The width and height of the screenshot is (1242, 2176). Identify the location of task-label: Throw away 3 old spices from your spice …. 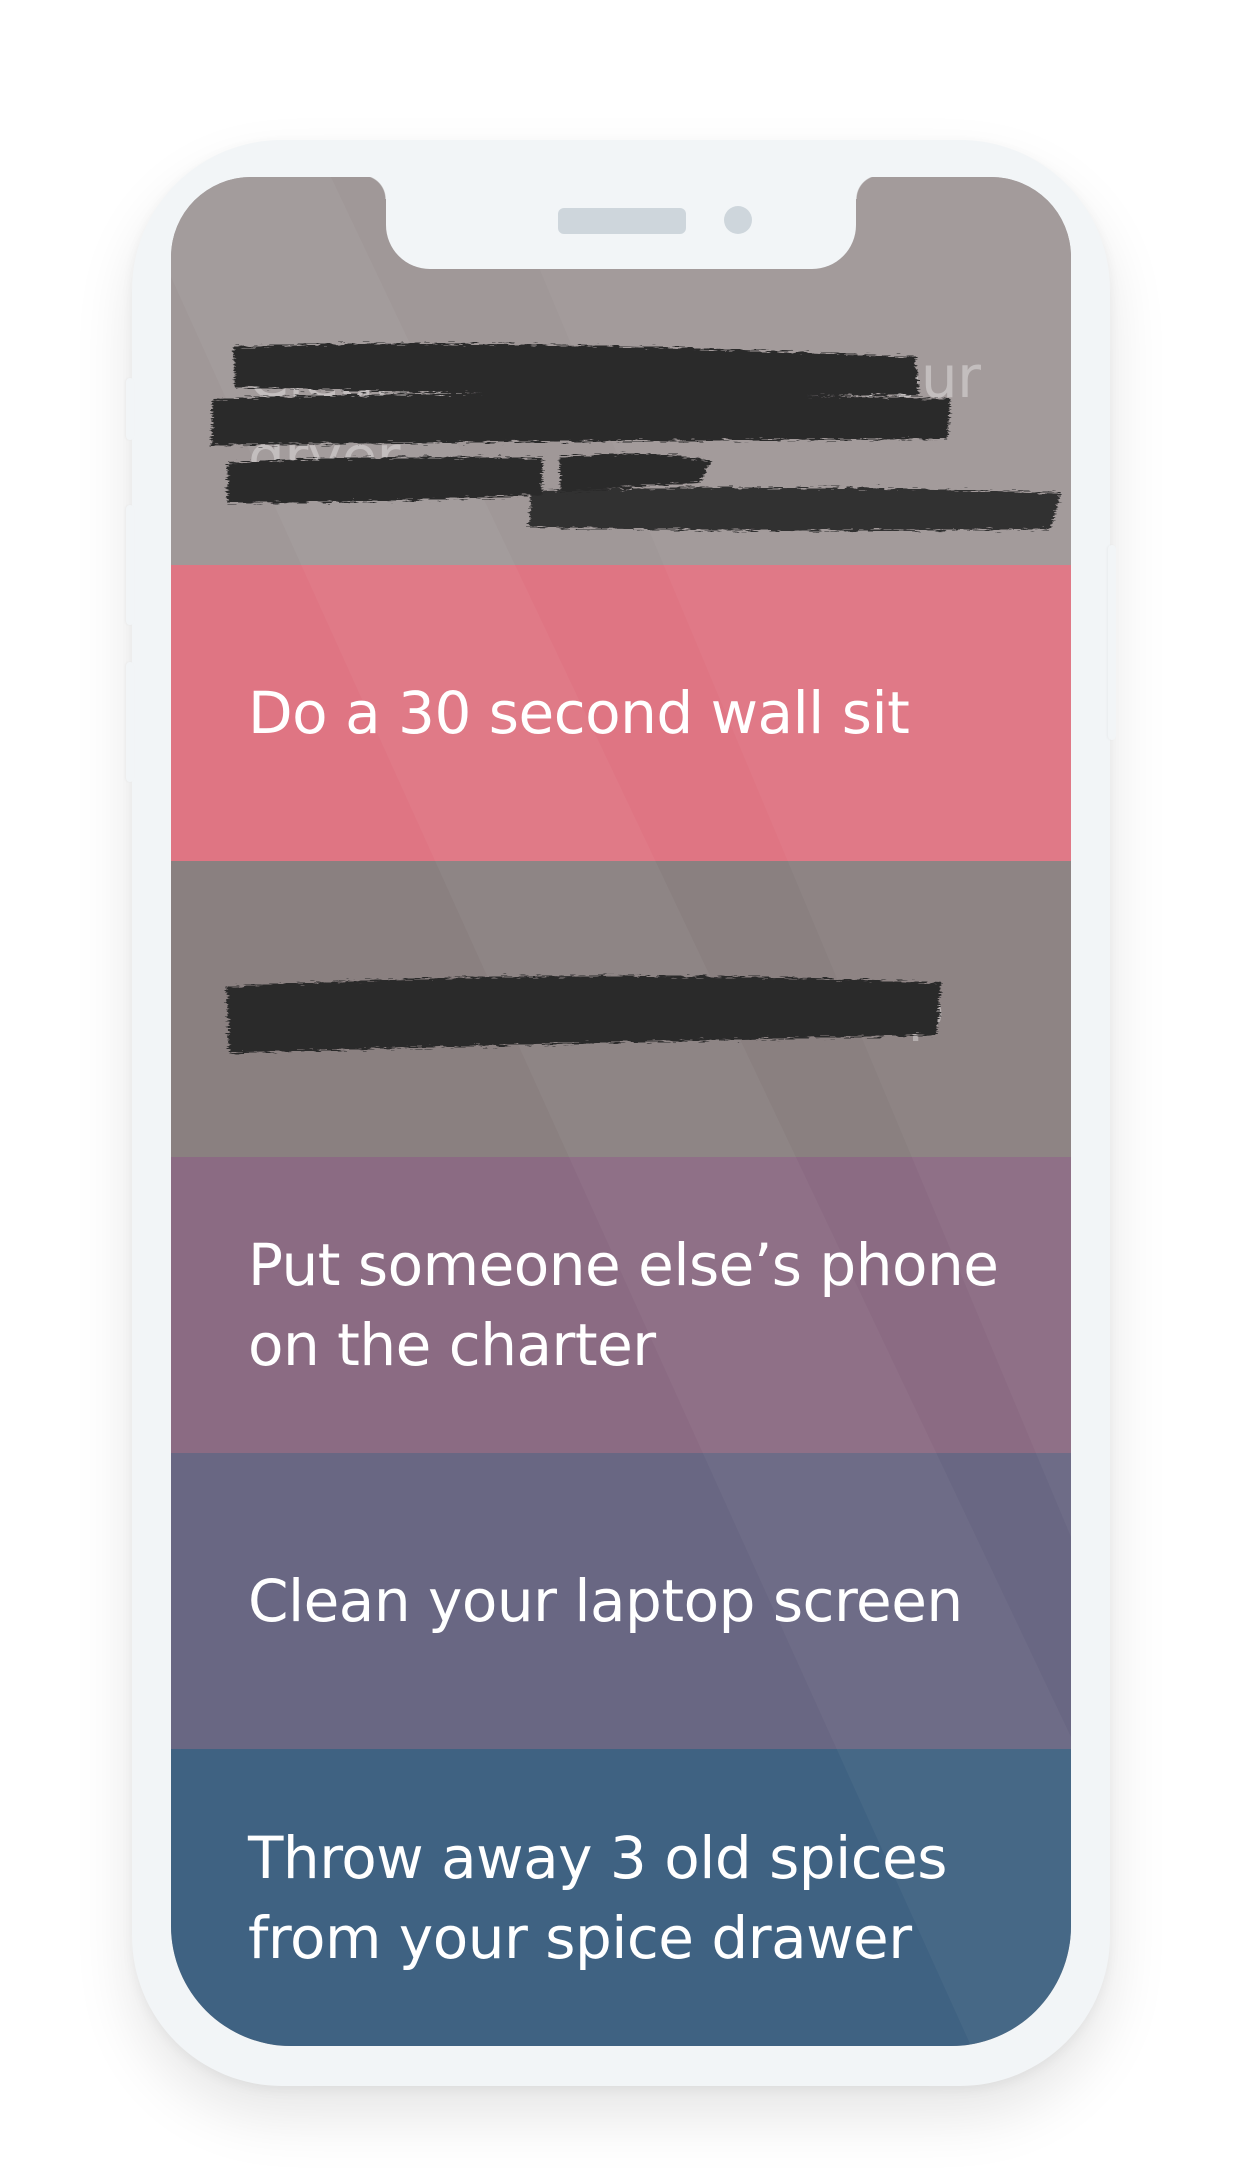
(598, 1897).